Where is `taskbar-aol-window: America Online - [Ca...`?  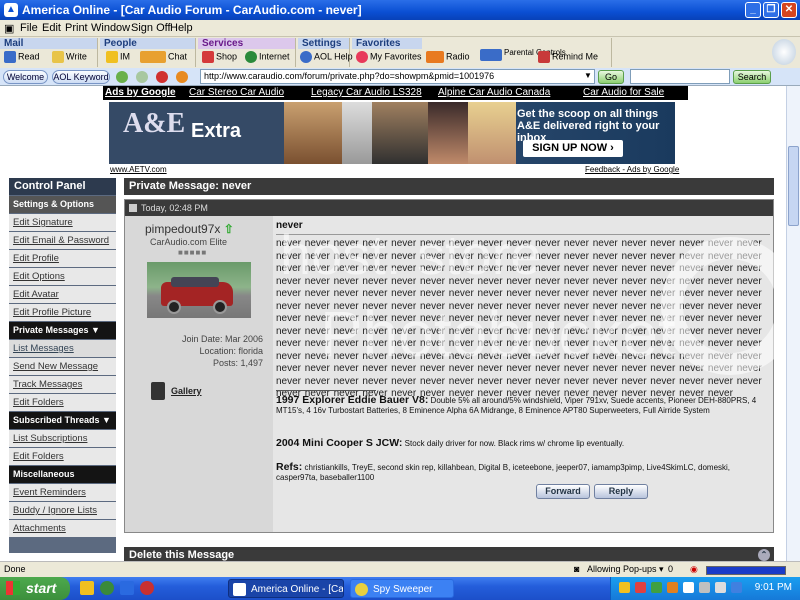 taskbar-aol-window: America Online - [Ca... is located at coordinates (286, 588).